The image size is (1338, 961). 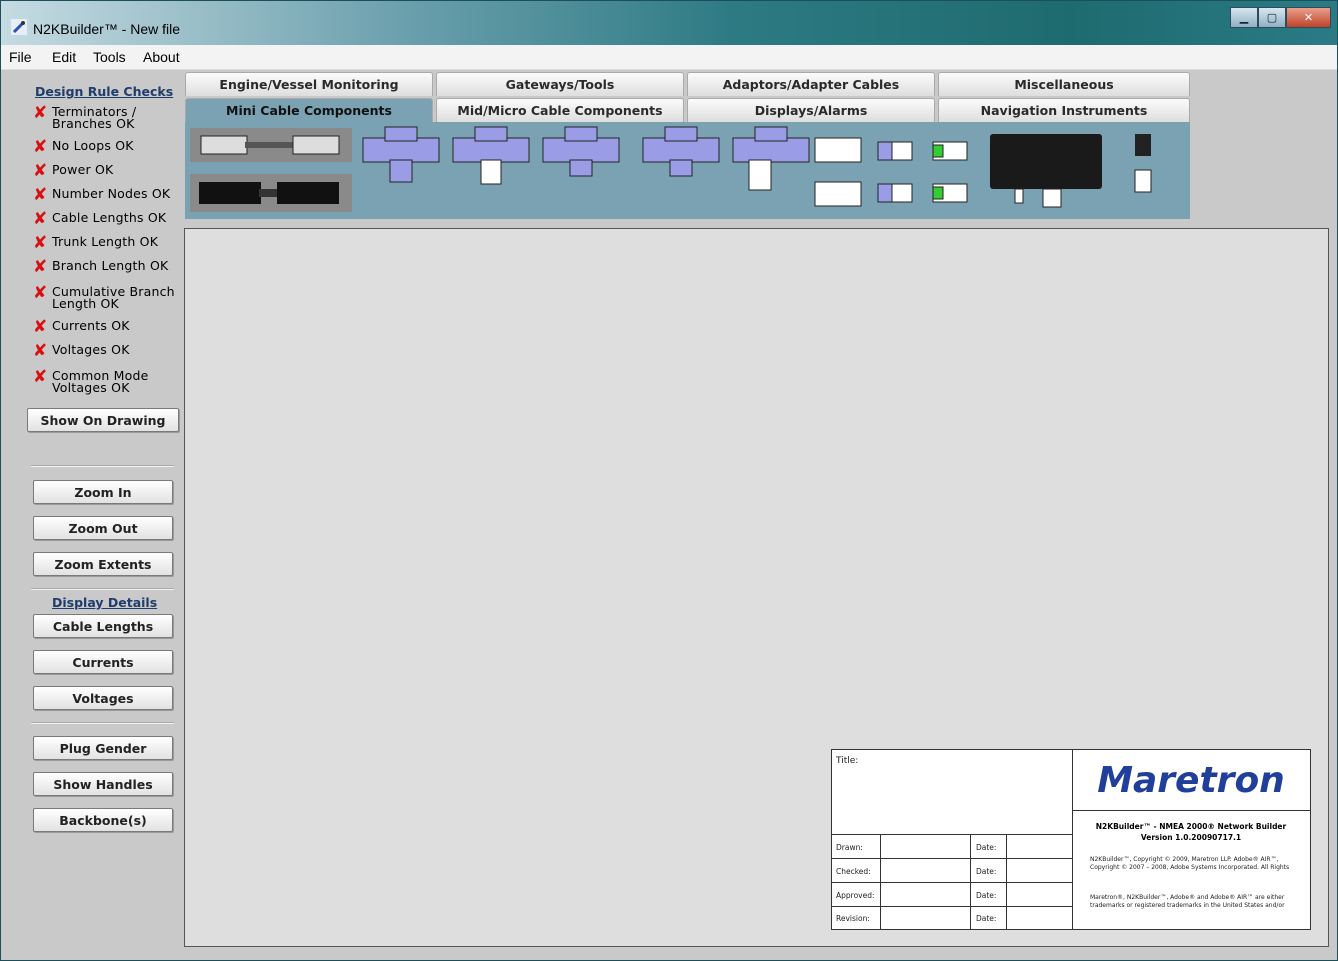 I want to click on check-label: Currents OK, so click(x=91, y=325).